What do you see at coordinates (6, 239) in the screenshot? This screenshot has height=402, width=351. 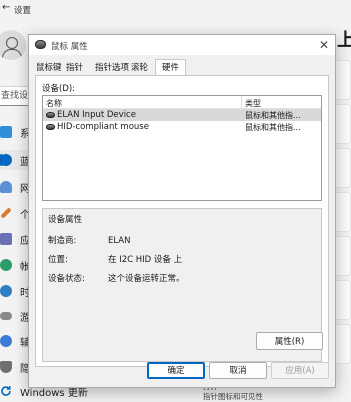 I see `apps-icon` at bounding box center [6, 239].